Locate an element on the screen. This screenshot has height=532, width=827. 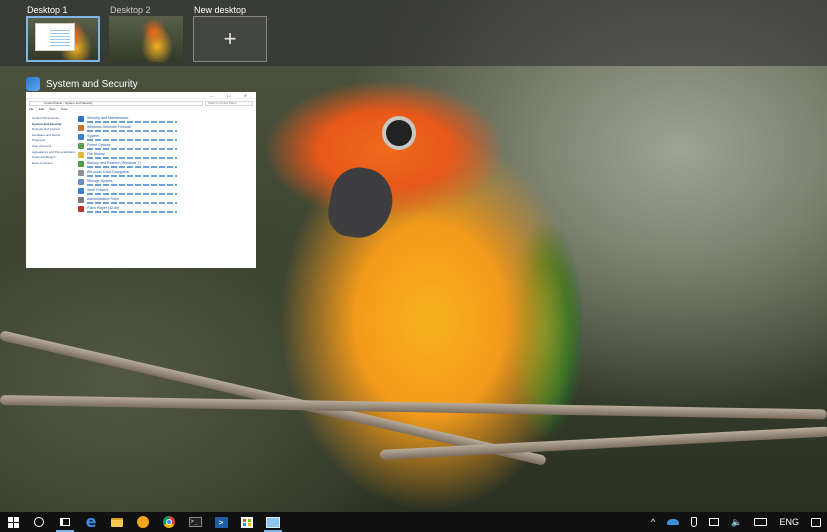
system-tray: ^ 🔈 ENG is located at coordinates (736, 522).